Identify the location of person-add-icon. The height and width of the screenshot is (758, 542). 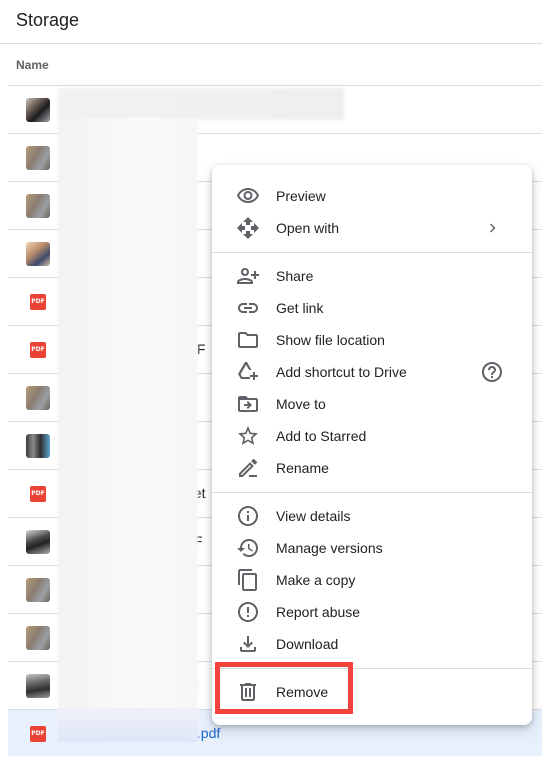
(248, 276).